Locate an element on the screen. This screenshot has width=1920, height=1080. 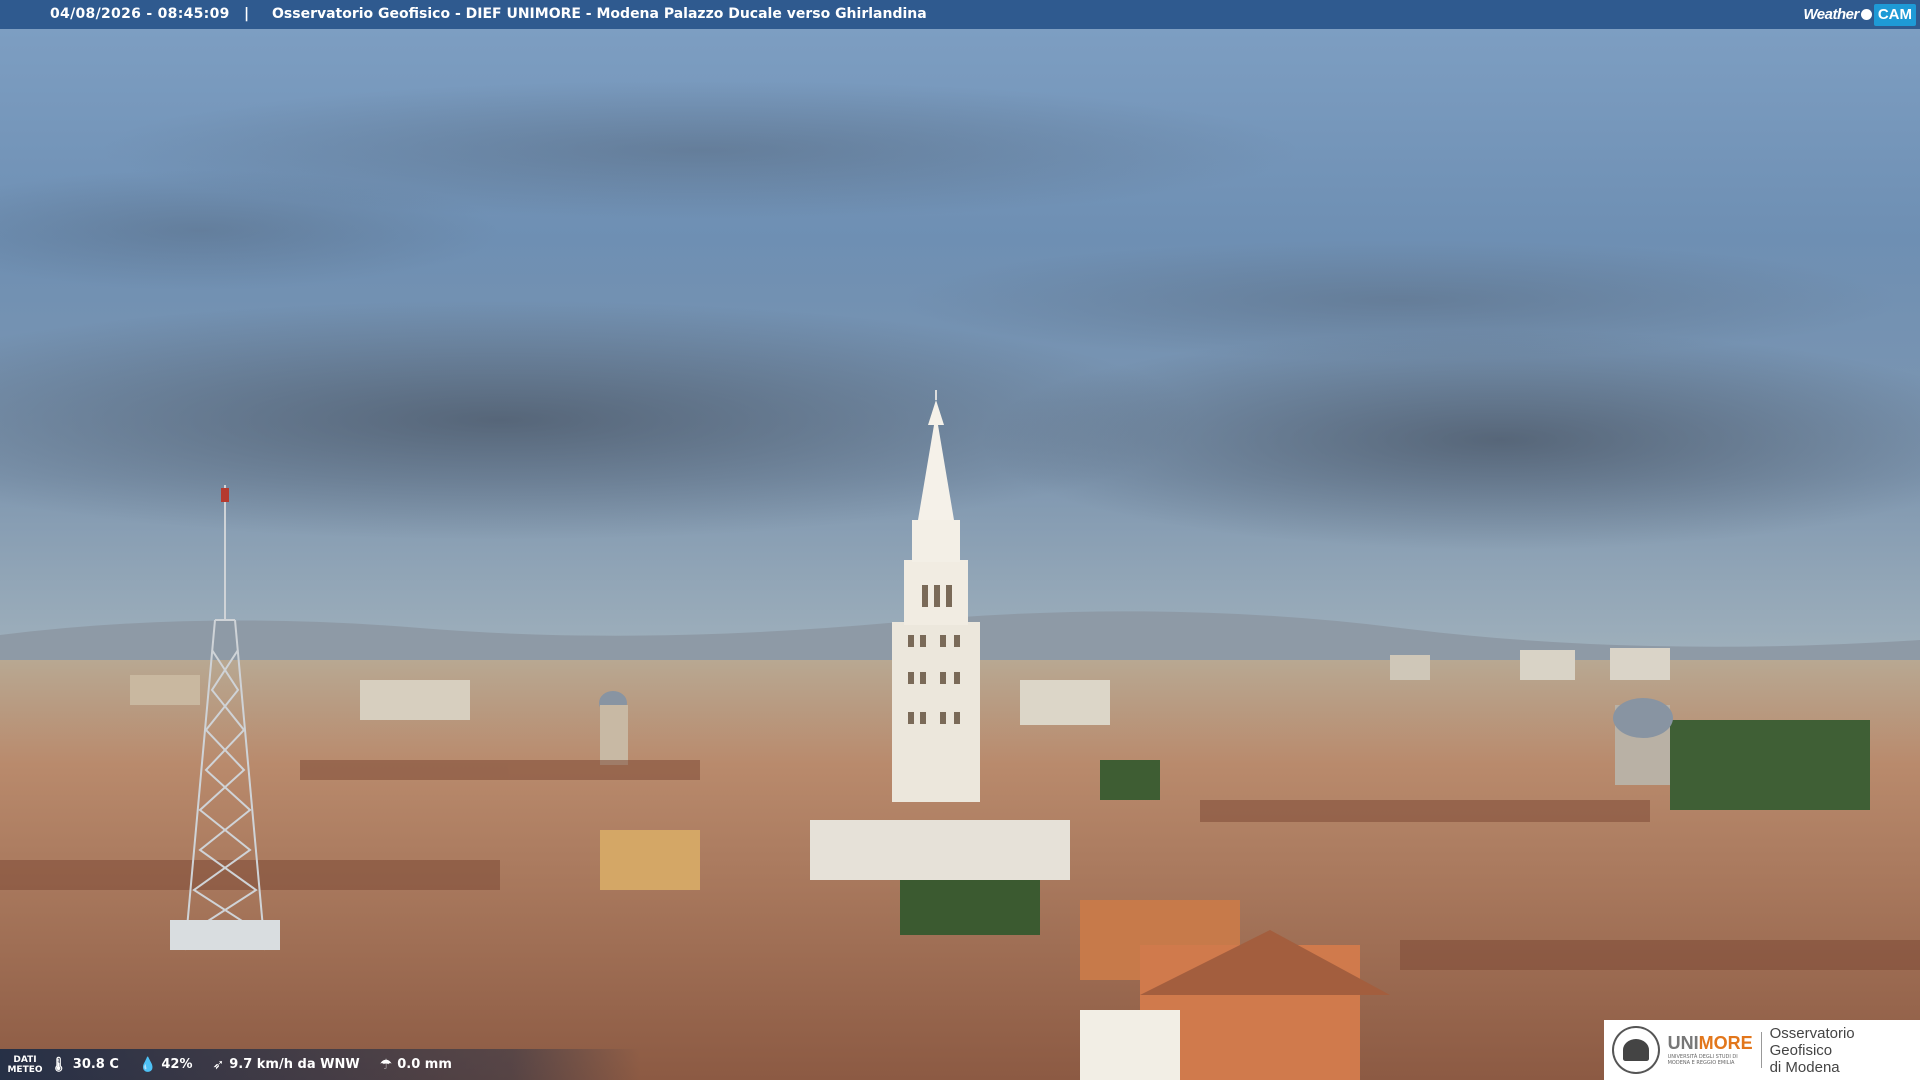
rain-icon: ☂ is located at coordinates (386, 1064).